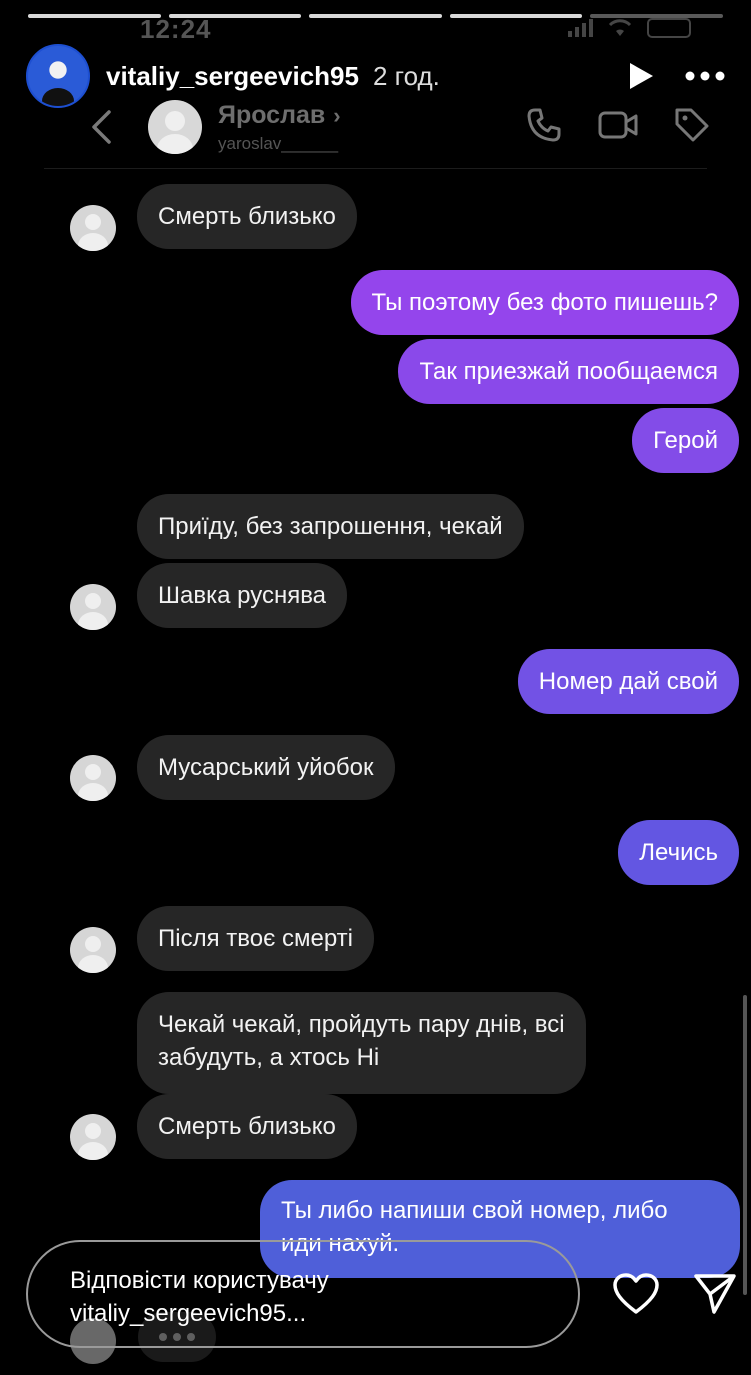 This screenshot has width=751, height=1375. I want to click on outgoing-message: Ты поэтому без фото пишешь?, so click(544, 302).